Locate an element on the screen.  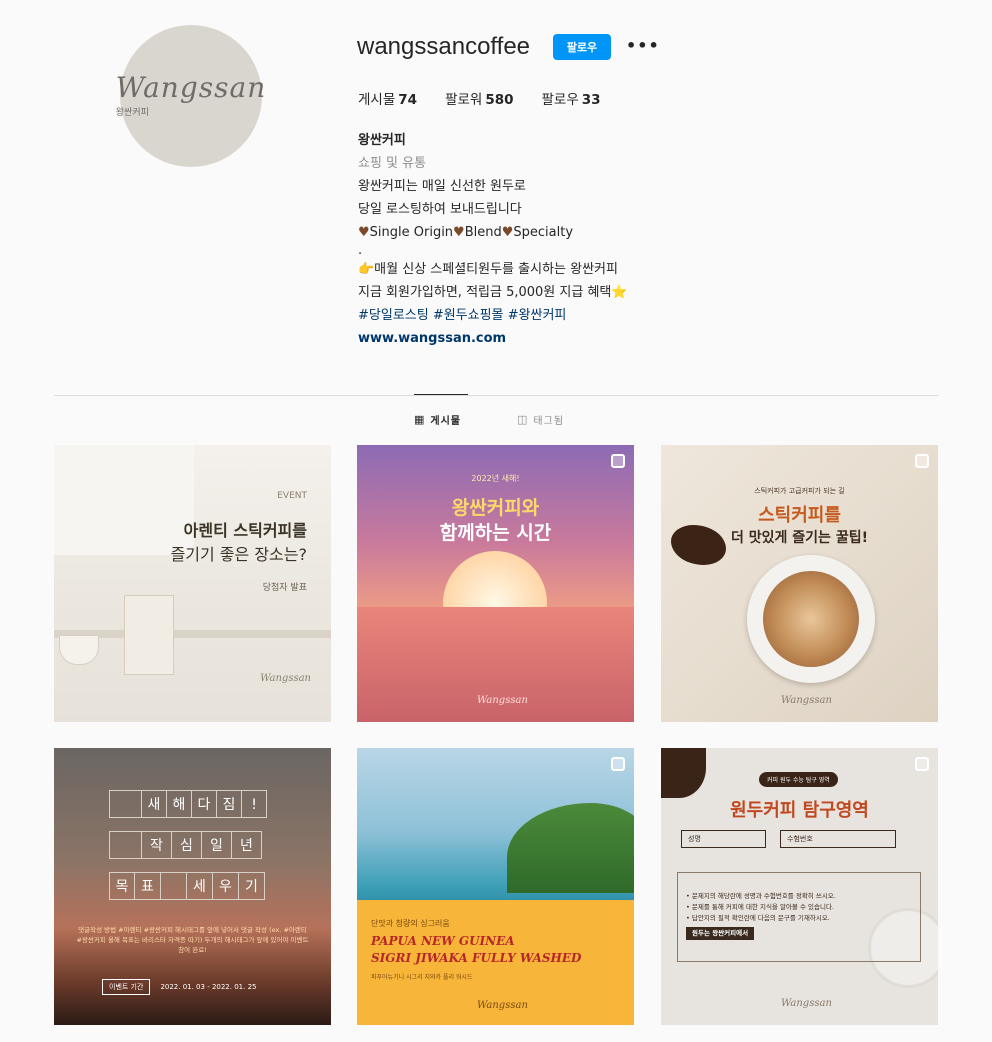
more-options-icon: ••• is located at coordinates (643, 45).